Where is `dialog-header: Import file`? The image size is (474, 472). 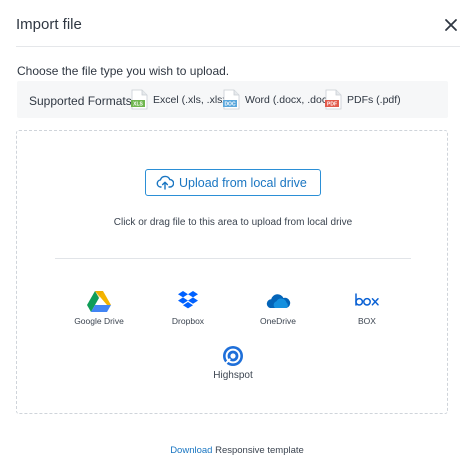 dialog-header: Import file is located at coordinates (237, 24).